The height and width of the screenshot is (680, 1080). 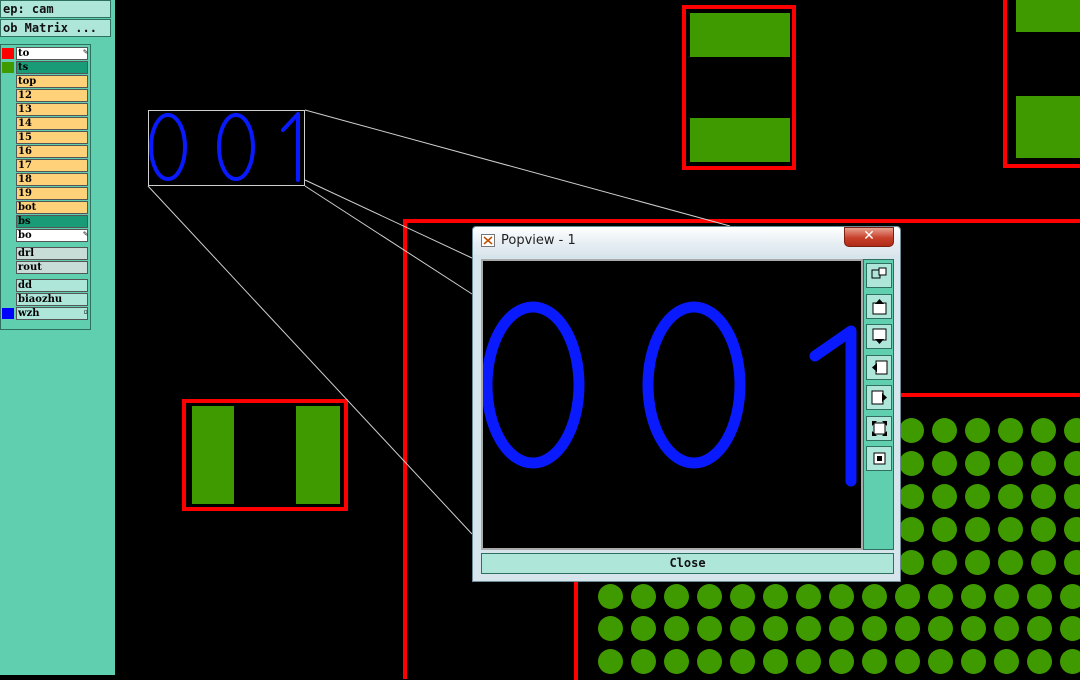 I want to click on close-button: Close, so click(x=687, y=563).